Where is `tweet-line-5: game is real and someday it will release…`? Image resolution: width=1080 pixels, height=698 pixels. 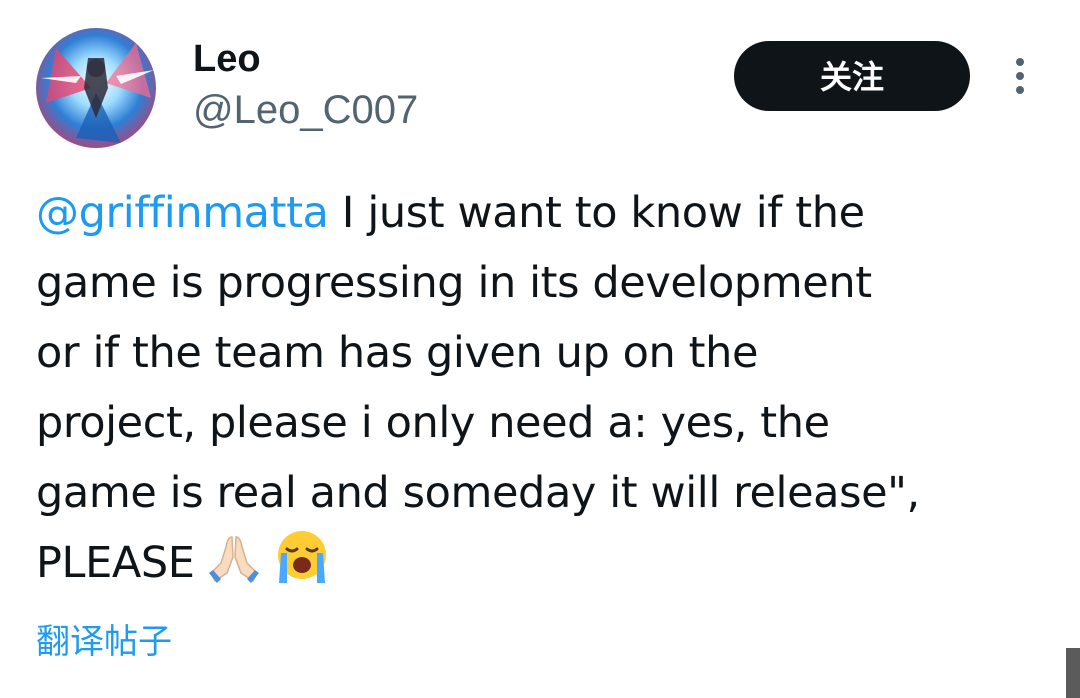
tweet-line-5: game is real and someday it will release… is located at coordinates (478, 493).